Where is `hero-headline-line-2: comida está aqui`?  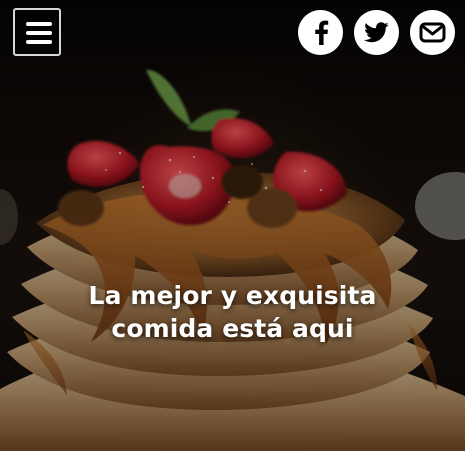
hero-headline-line-2: comida está aqui is located at coordinates (232, 328).